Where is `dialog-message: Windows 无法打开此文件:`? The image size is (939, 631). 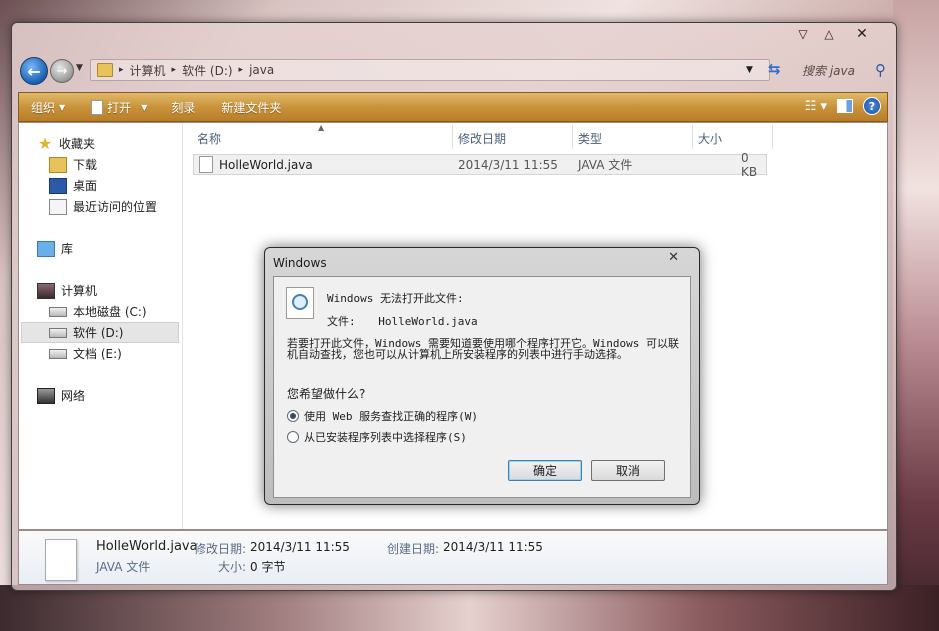 dialog-message: Windows 无法打开此文件: is located at coordinates (395, 298).